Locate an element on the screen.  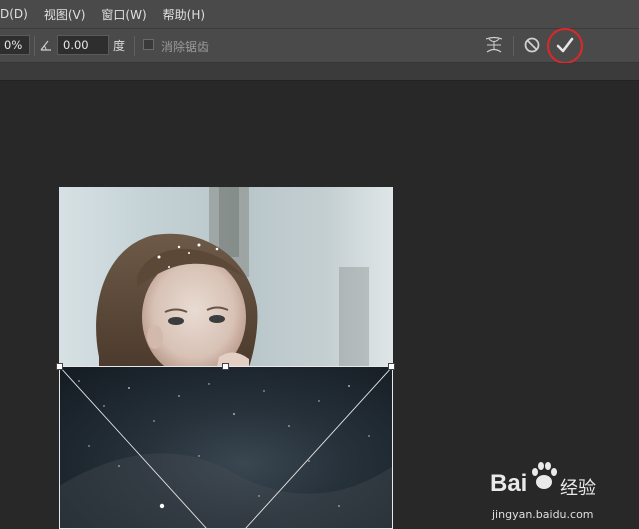
rotate-unit-label: 度 is located at coordinates (119, 46).